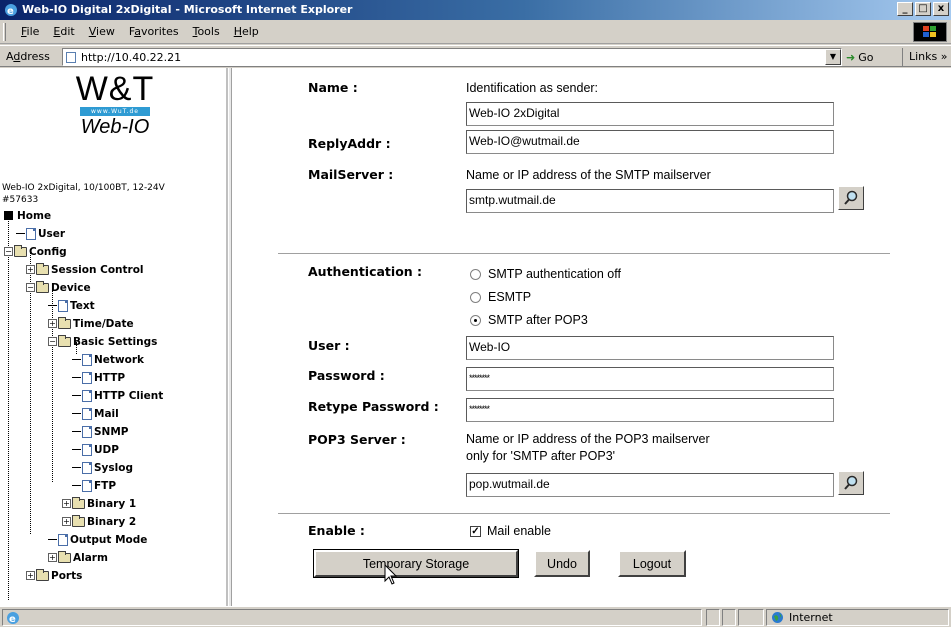 Image resolution: width=951 pixels, height=627 pixels. What do you see at coordinates (851, 483) in the screenshot?
I see `pop3-search-button` at bounding box center [851, 483].